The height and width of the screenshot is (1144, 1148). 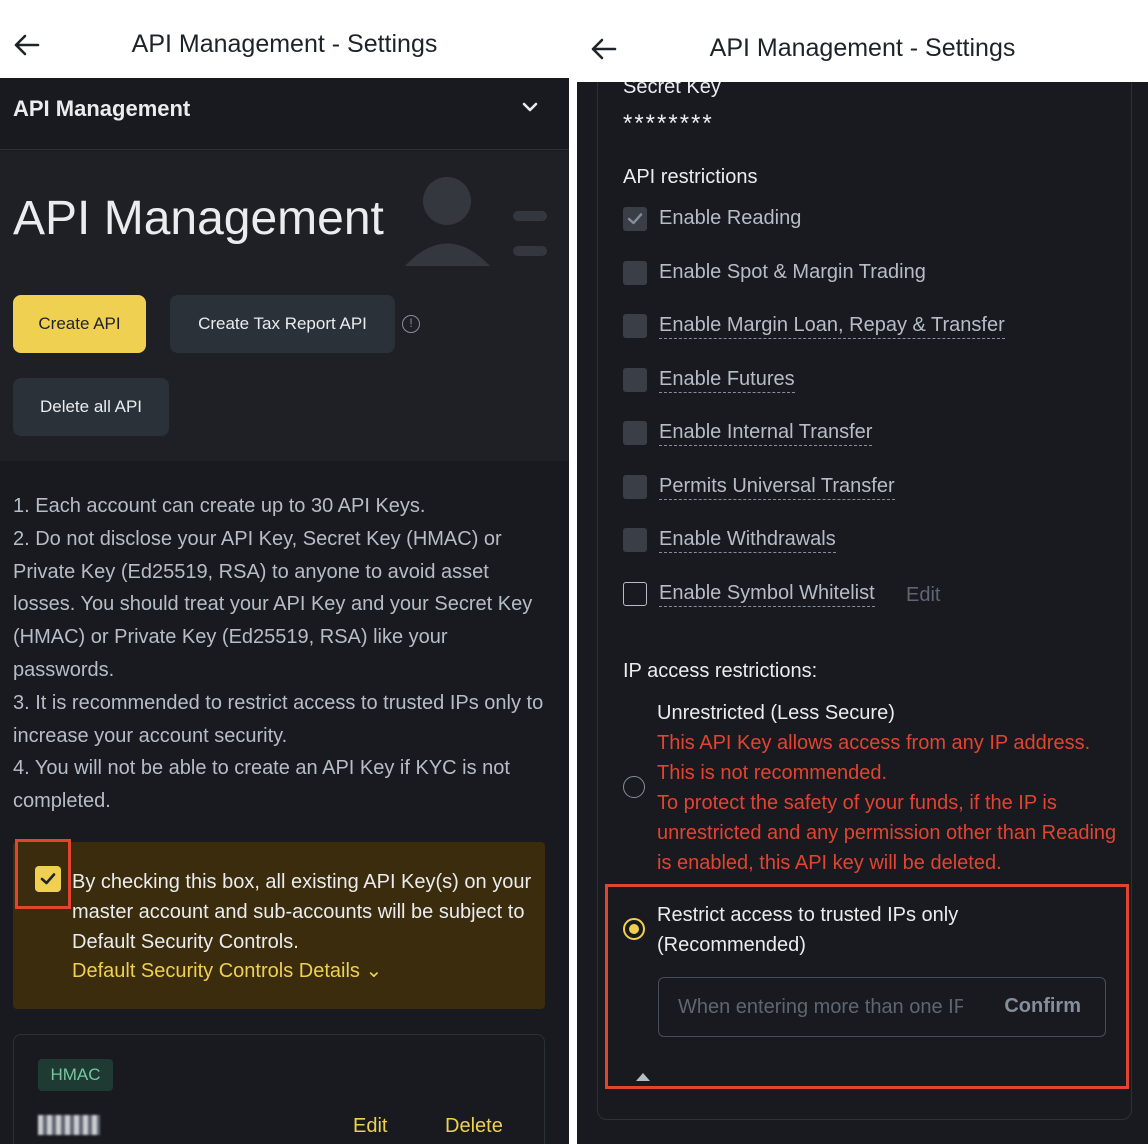 What do you see at coordinates (43, 874) in the screenshot?
I see `highlight-frame` at bounding box center [43, 874].